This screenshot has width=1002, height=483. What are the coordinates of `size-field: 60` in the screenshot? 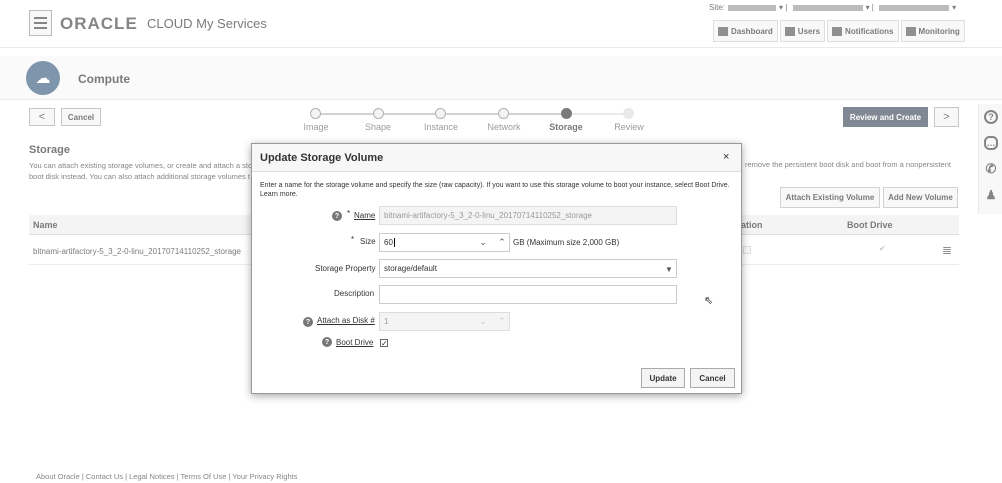 It's located at (444, 242).